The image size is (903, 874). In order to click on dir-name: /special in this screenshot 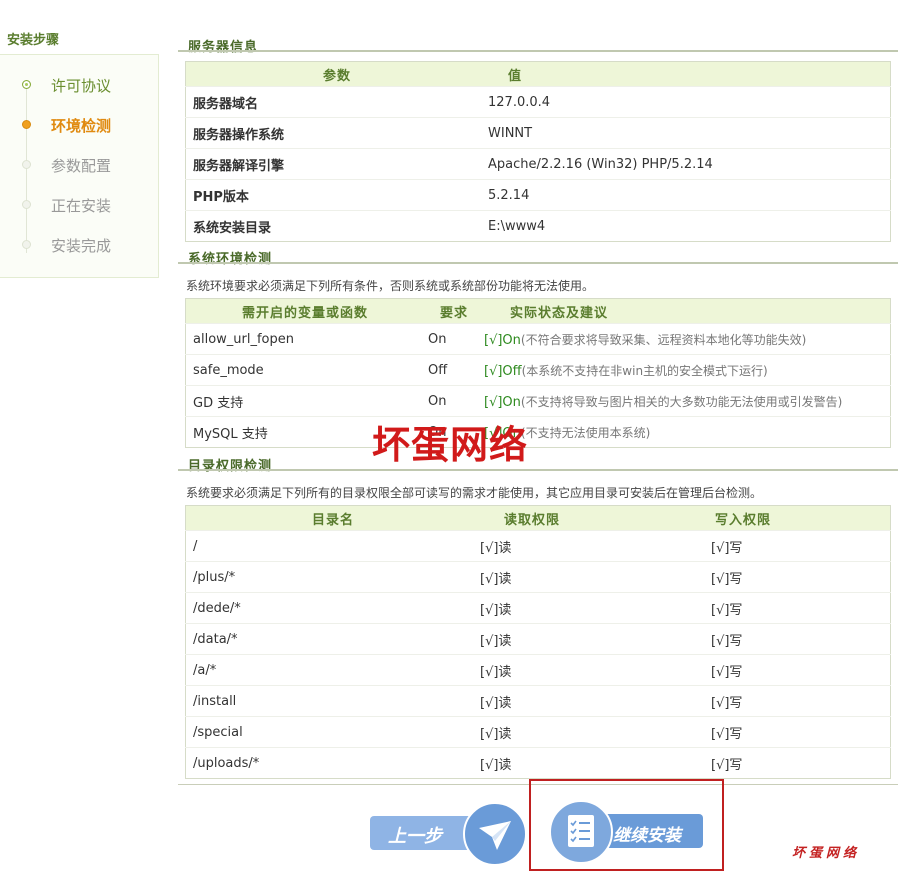, I will do `click(332, 732)`.